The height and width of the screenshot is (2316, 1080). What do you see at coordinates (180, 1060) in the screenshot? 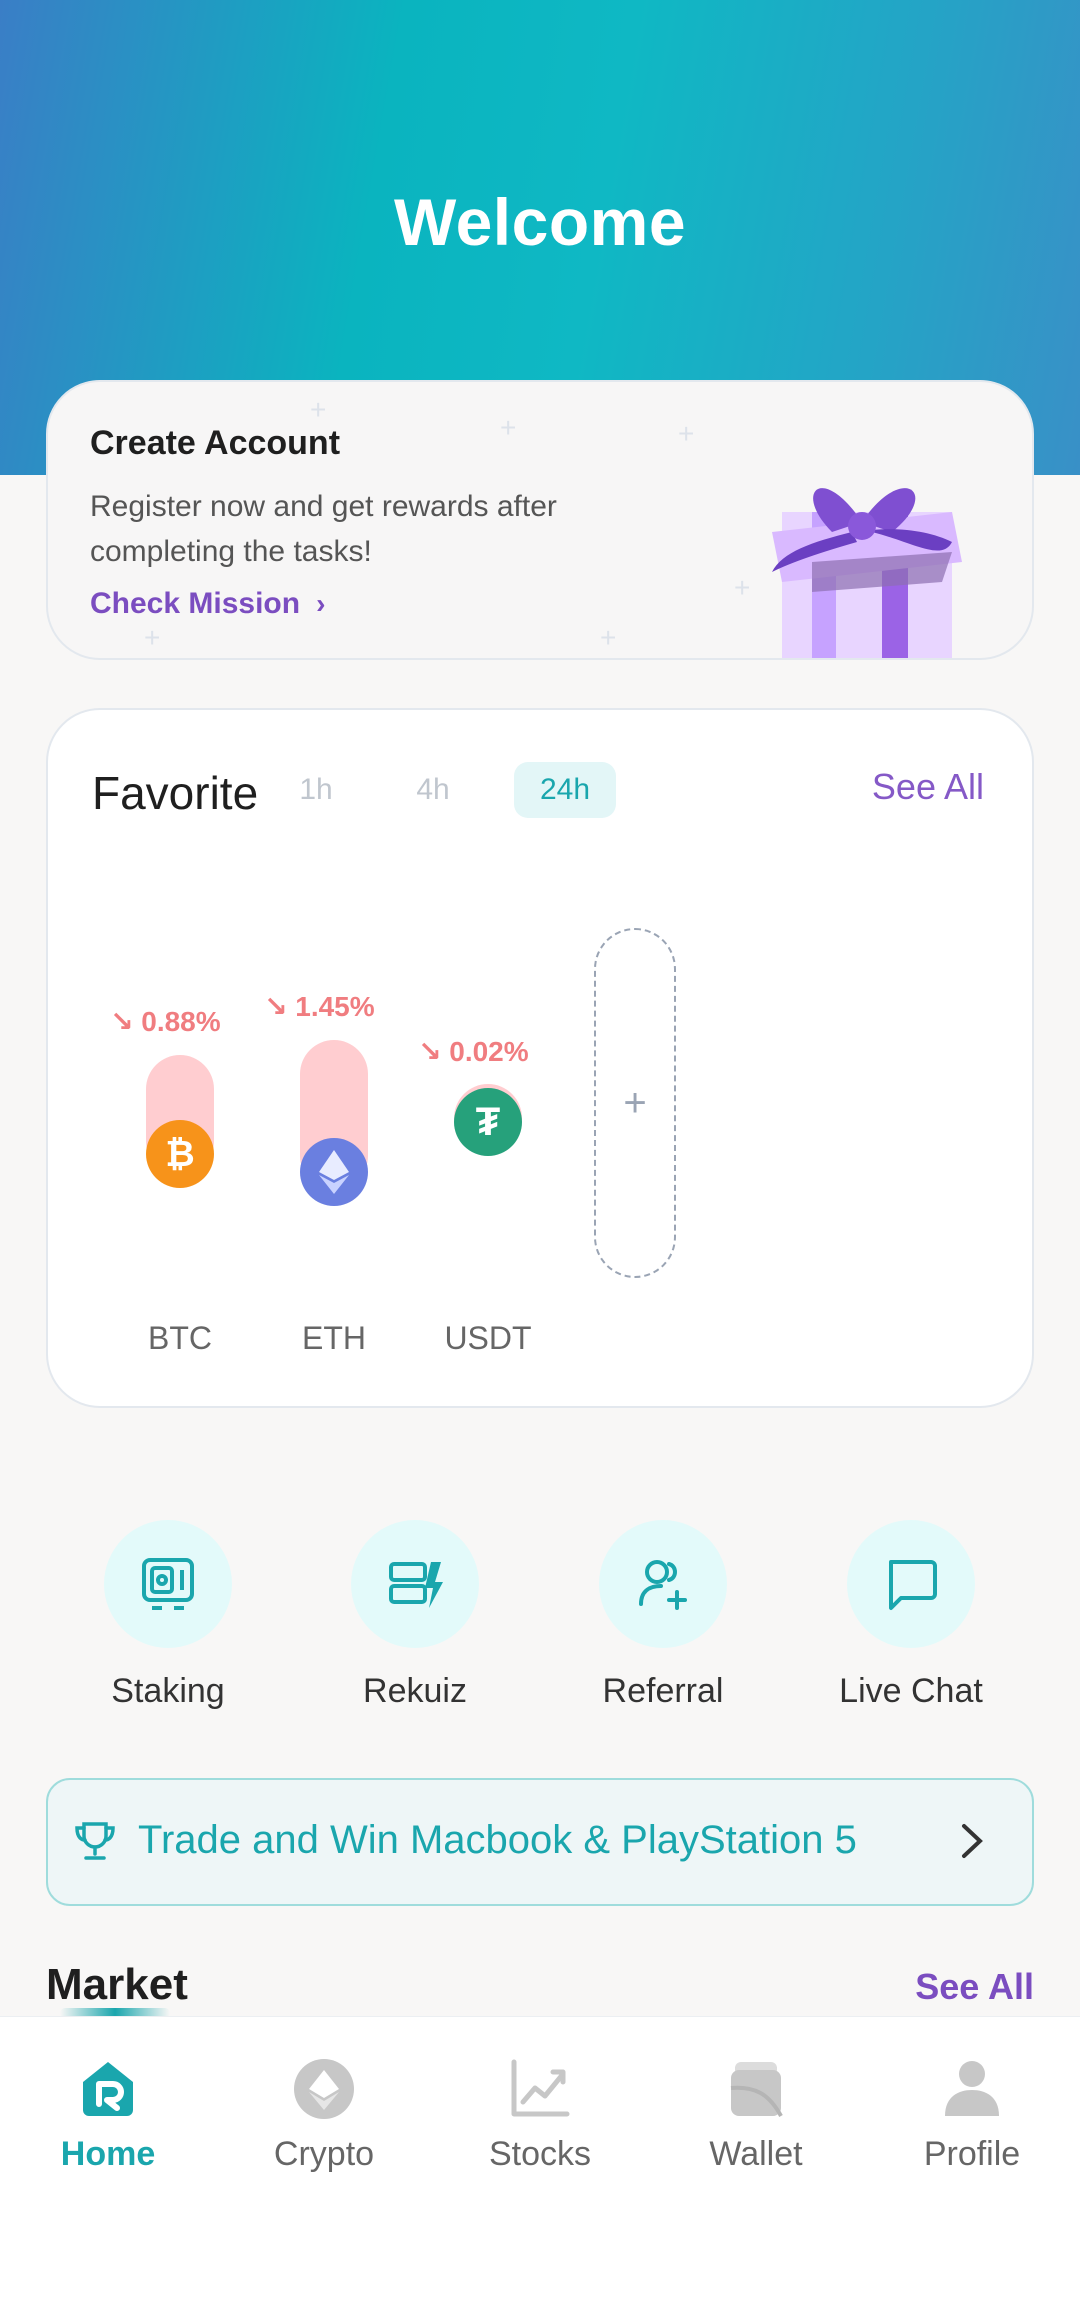
I see `favorite-coin-btc: ↘ 0.88% ₿ BTC` at bounding box center [180, 1060].